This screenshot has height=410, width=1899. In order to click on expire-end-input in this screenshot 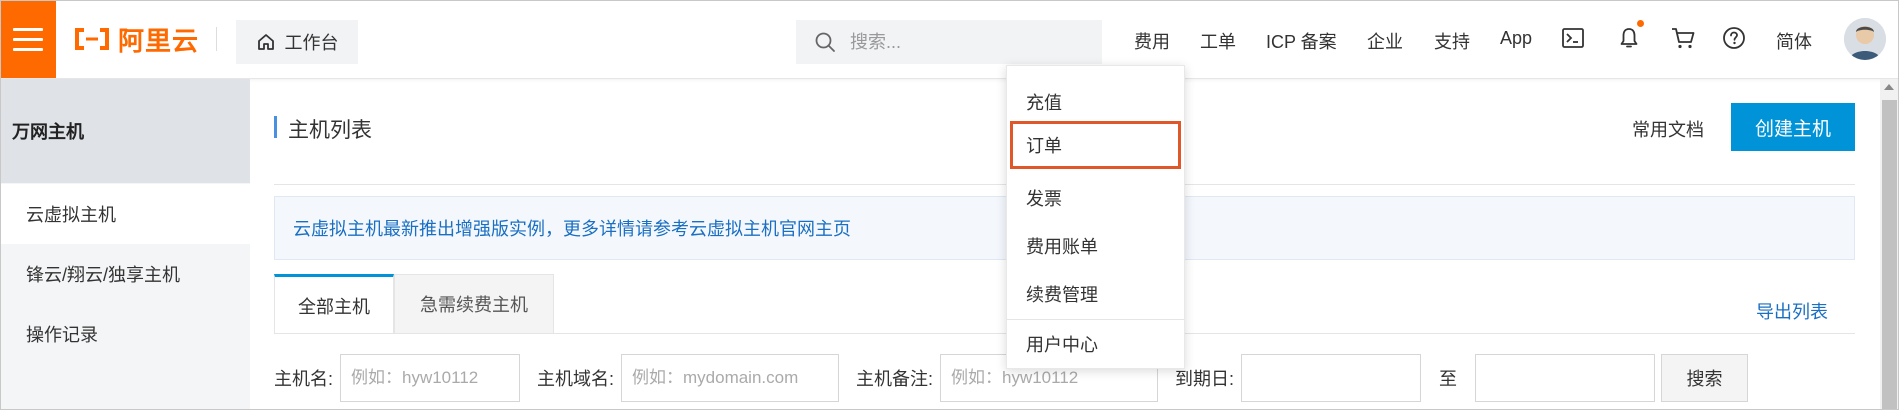, I will do `click(1565, 378)`.